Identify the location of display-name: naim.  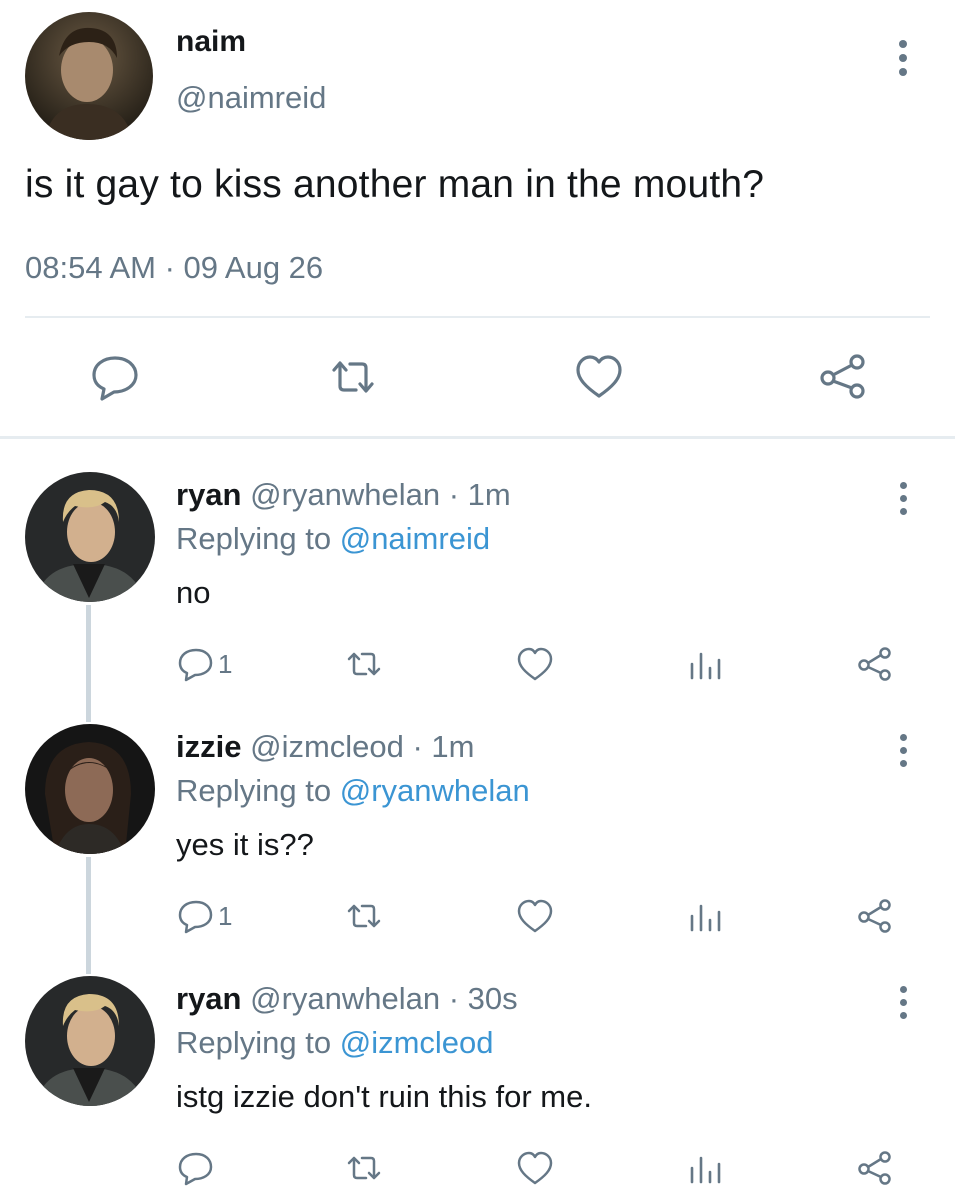
(211, 42).